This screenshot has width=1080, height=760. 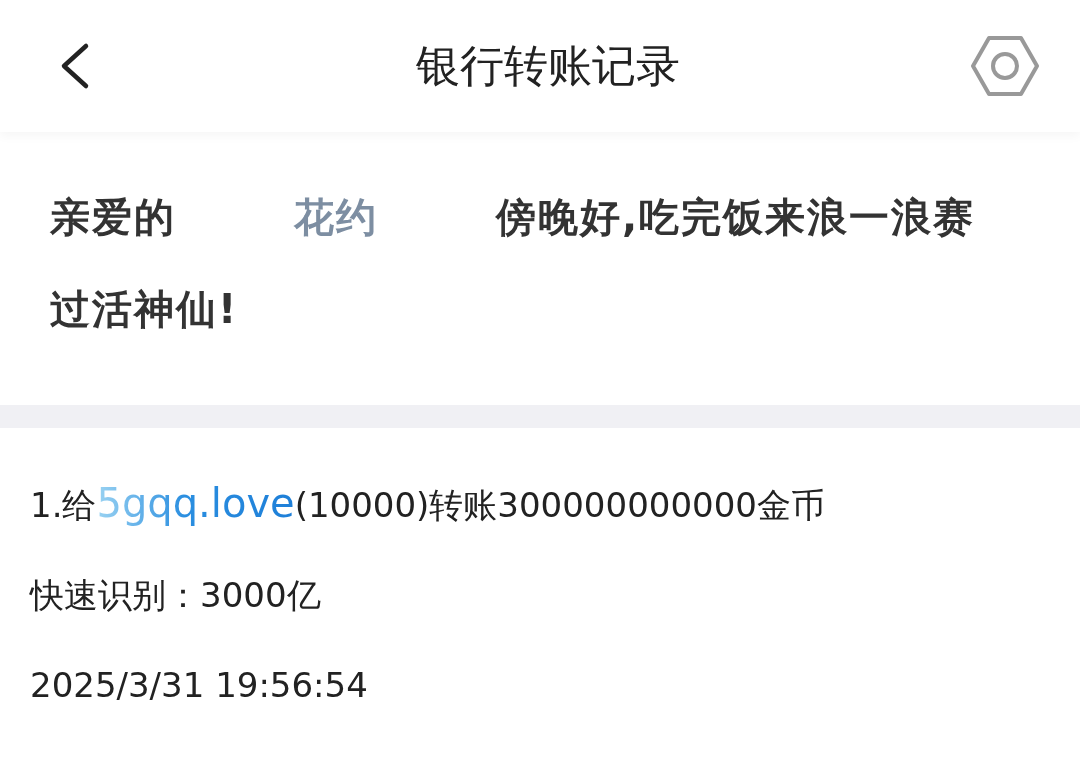 What do you see at coordinates (428, 503) in the screenshot?
I see `transfer-text: 1.给5gqq.love(10000)转账300000000000金币` at bounding box center [428, 503].